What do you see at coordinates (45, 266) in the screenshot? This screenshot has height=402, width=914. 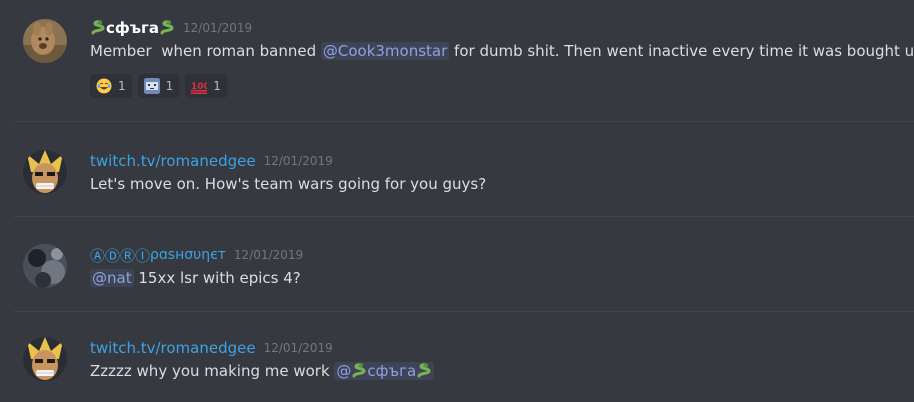 I see `avatar-adri` at bounding box center [45, 266].